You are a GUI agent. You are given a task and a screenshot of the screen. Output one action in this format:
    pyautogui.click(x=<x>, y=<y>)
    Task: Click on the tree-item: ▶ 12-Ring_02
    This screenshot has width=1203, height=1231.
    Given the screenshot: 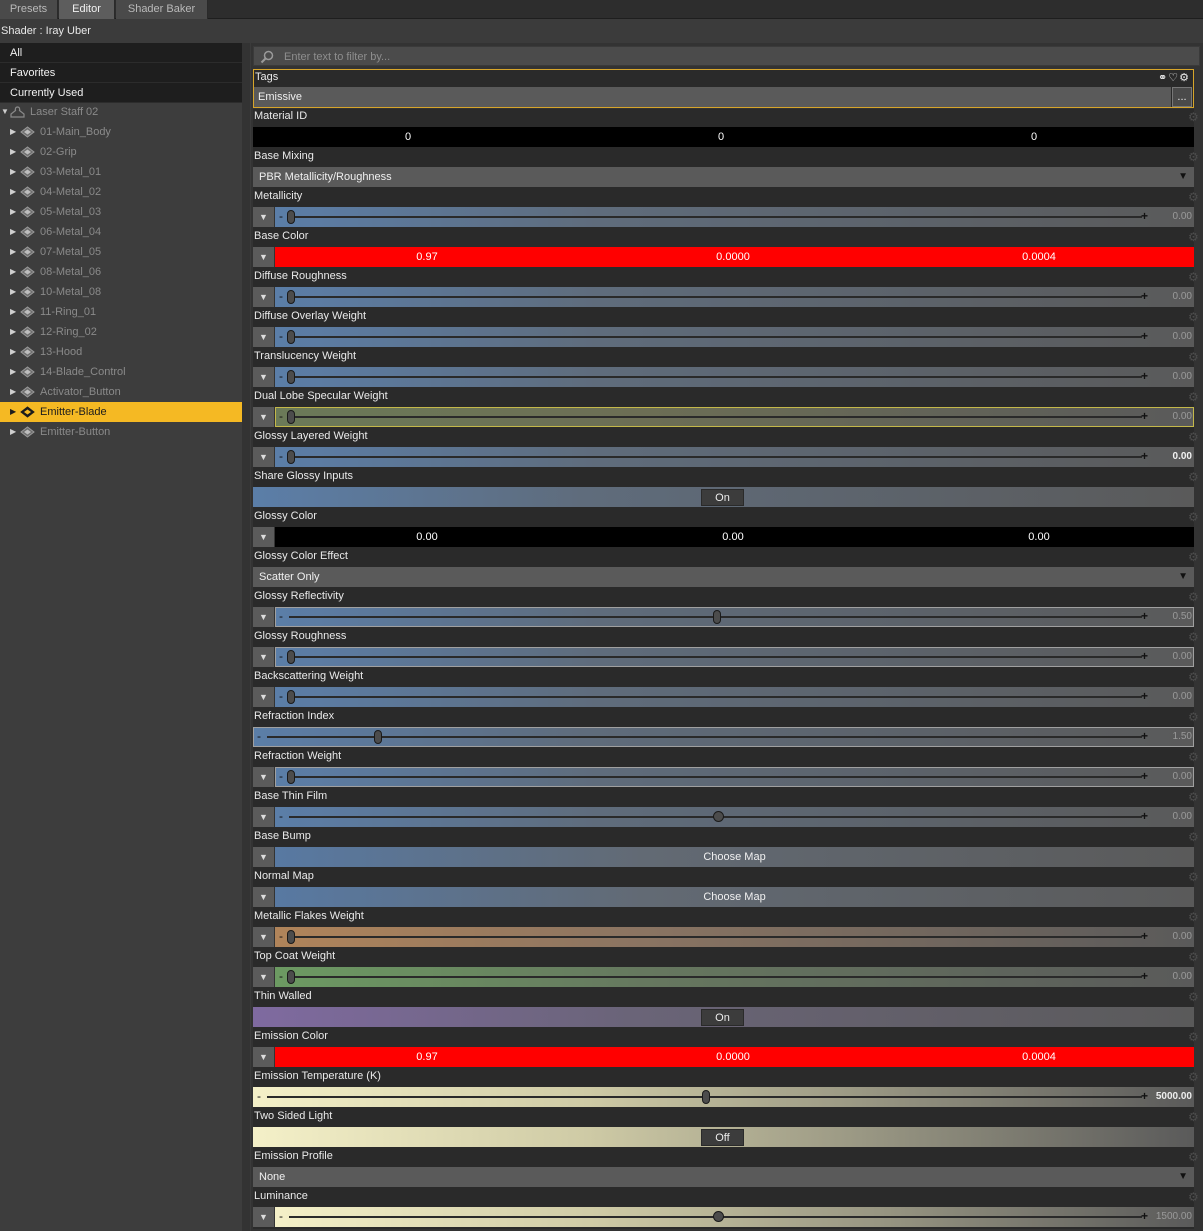 What is the action you would take?
    pyautogui.click(x=121, y=332)
    